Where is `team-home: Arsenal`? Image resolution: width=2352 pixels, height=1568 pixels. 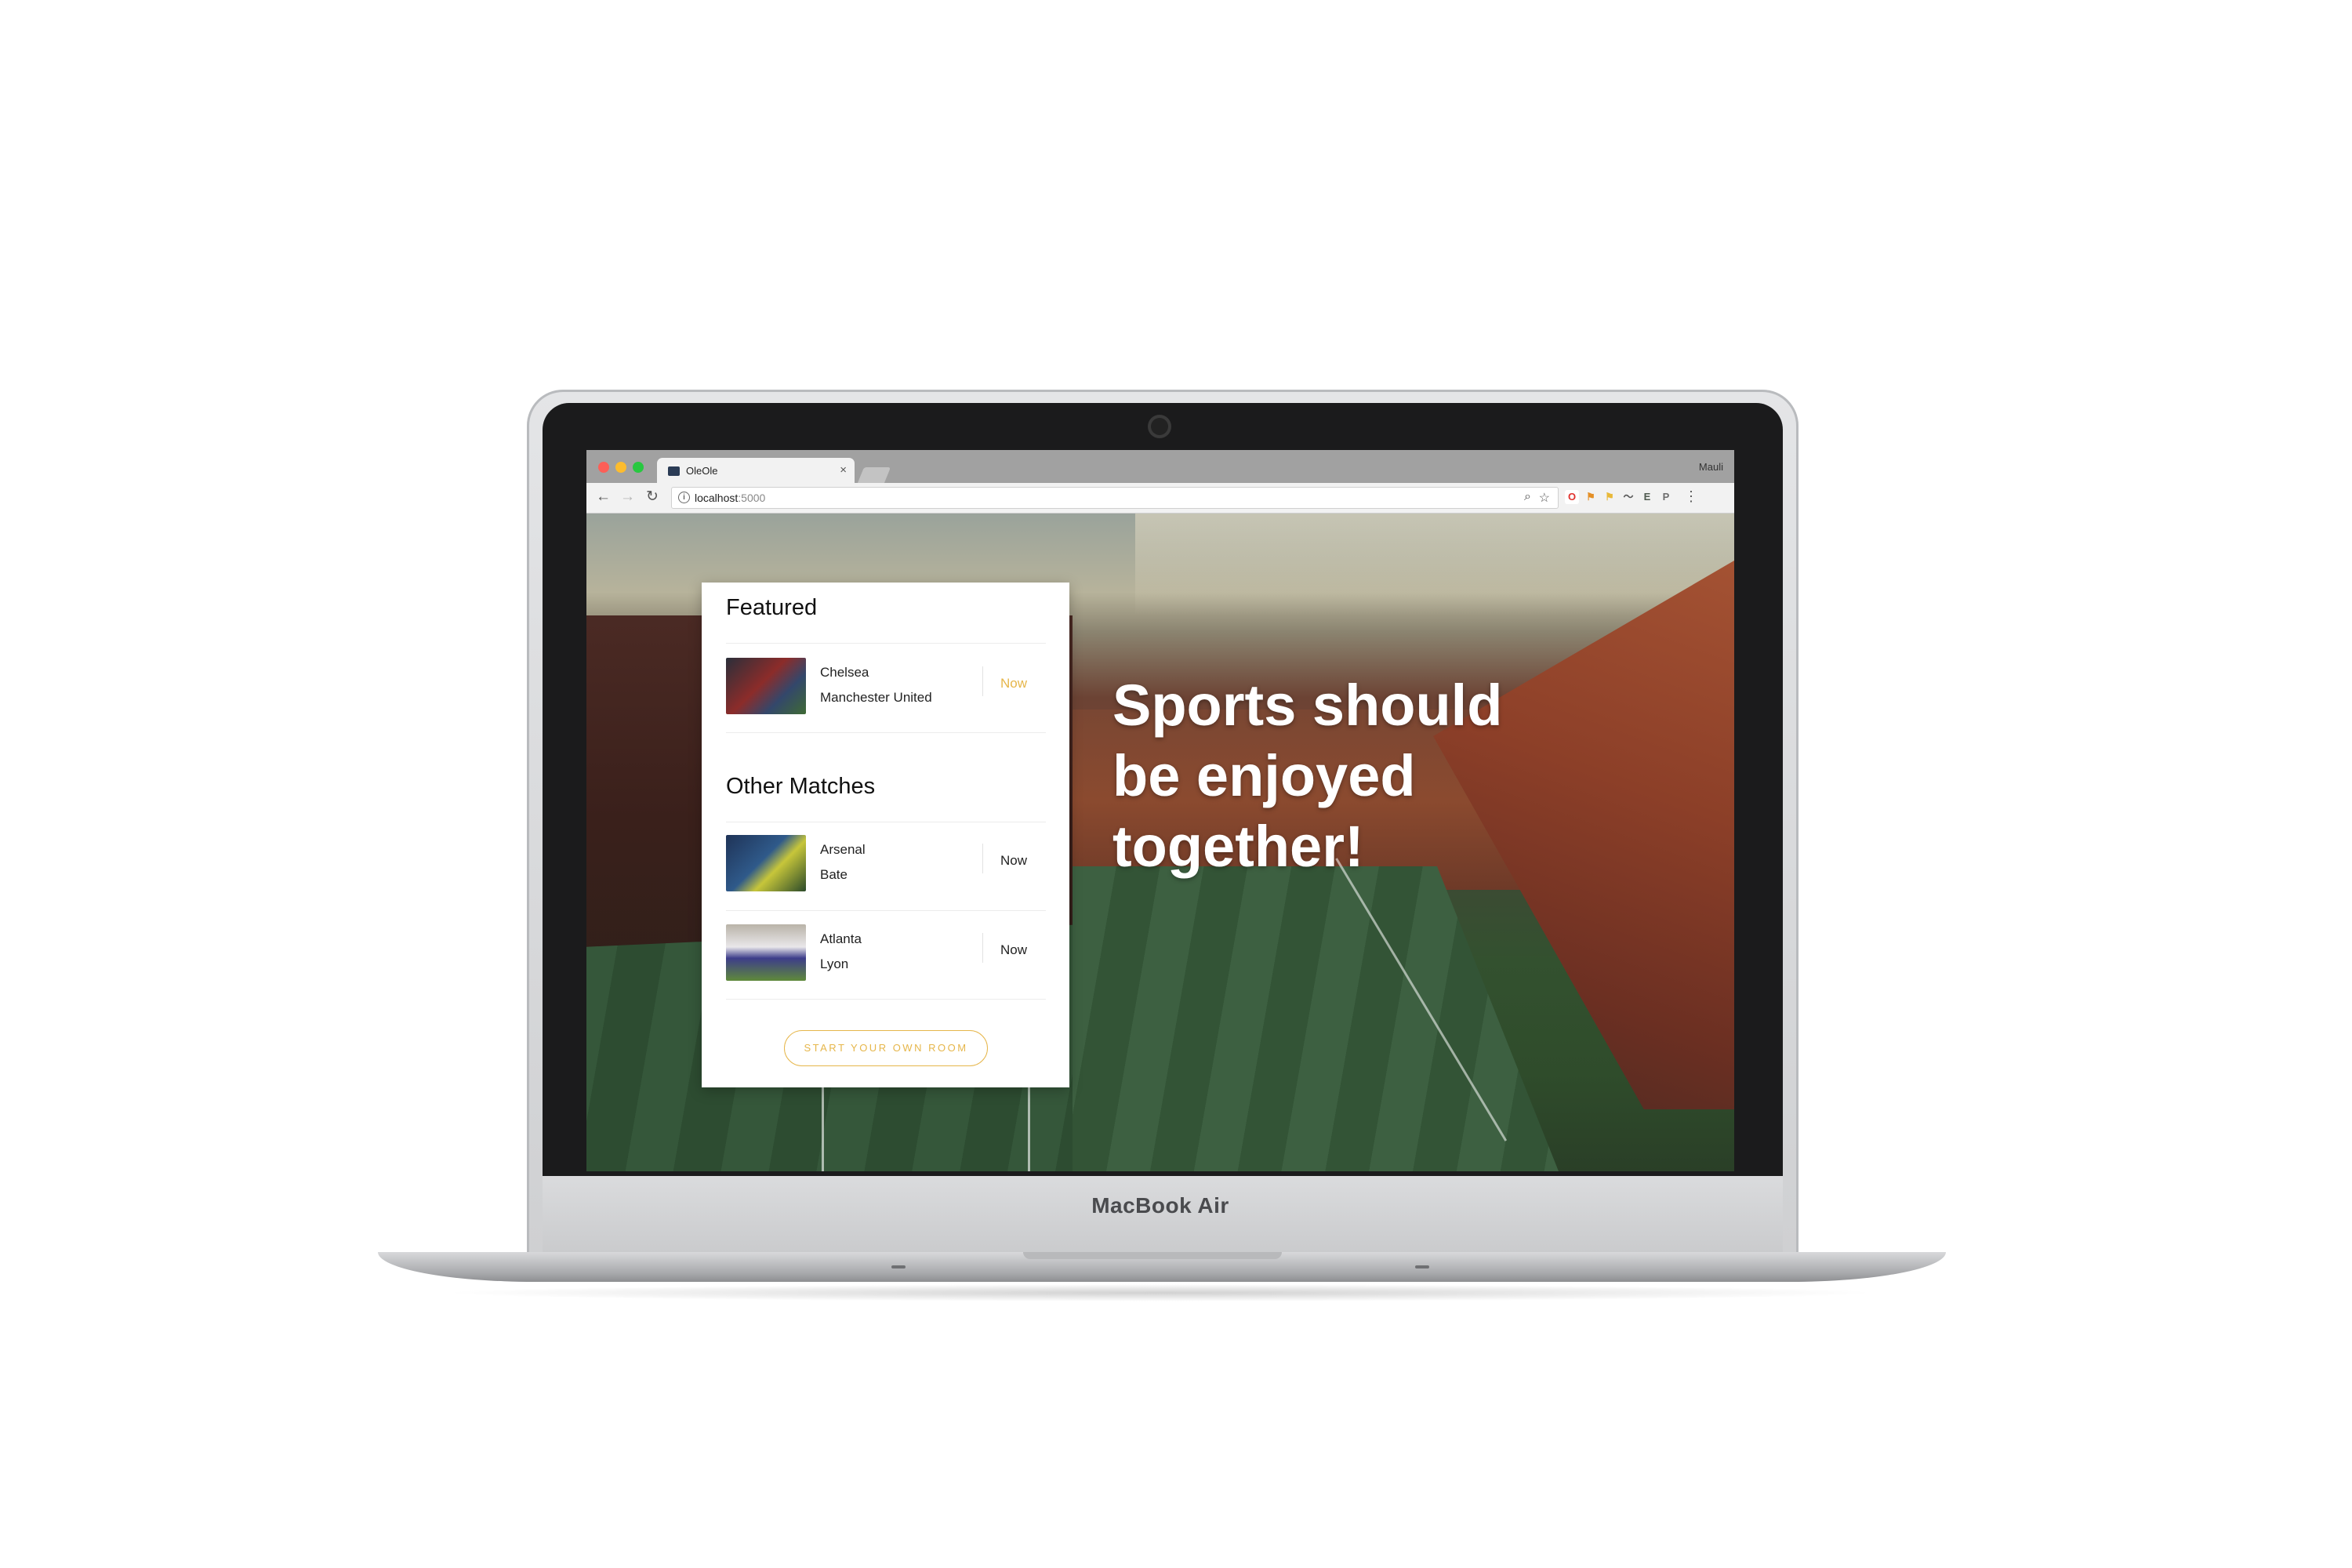
team-home: Arsenal is located at coordinates (843, 850).